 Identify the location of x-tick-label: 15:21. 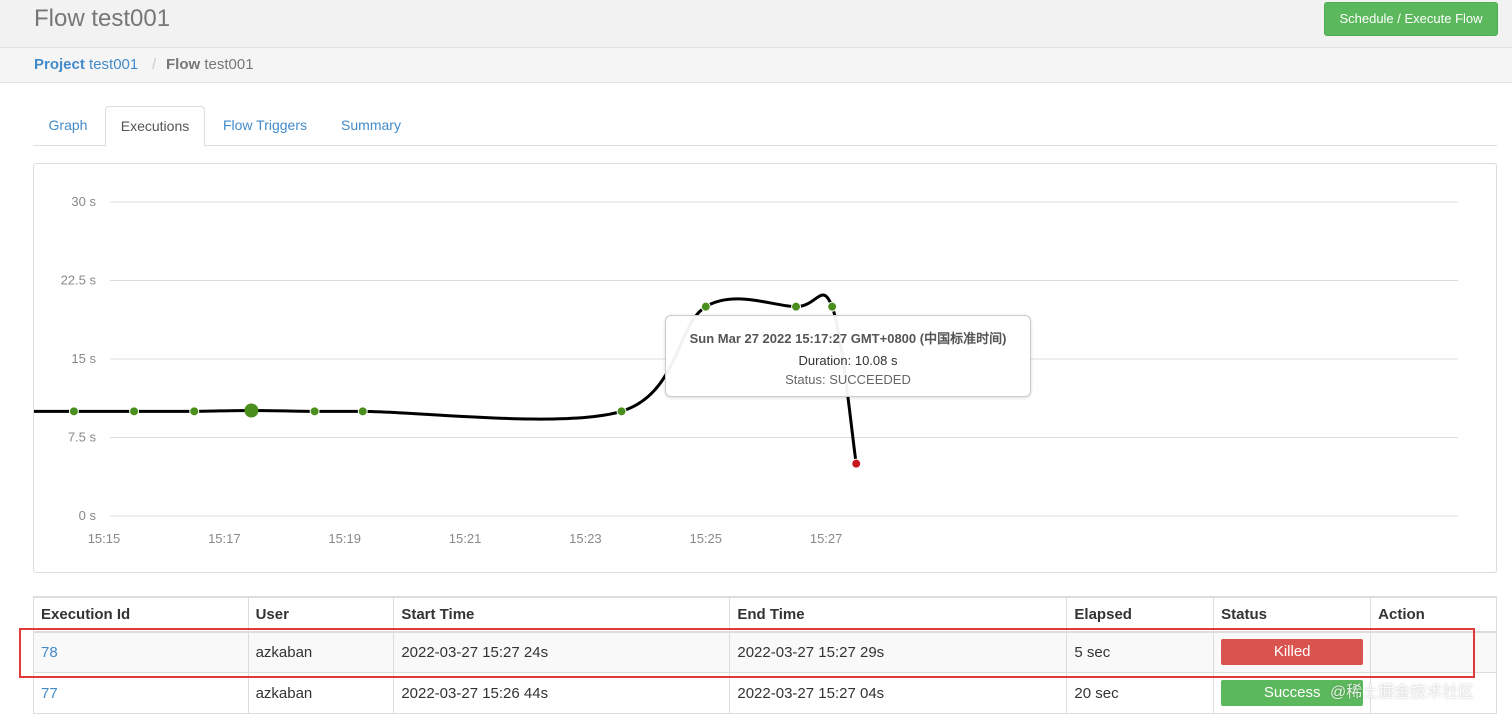
(465, 538).